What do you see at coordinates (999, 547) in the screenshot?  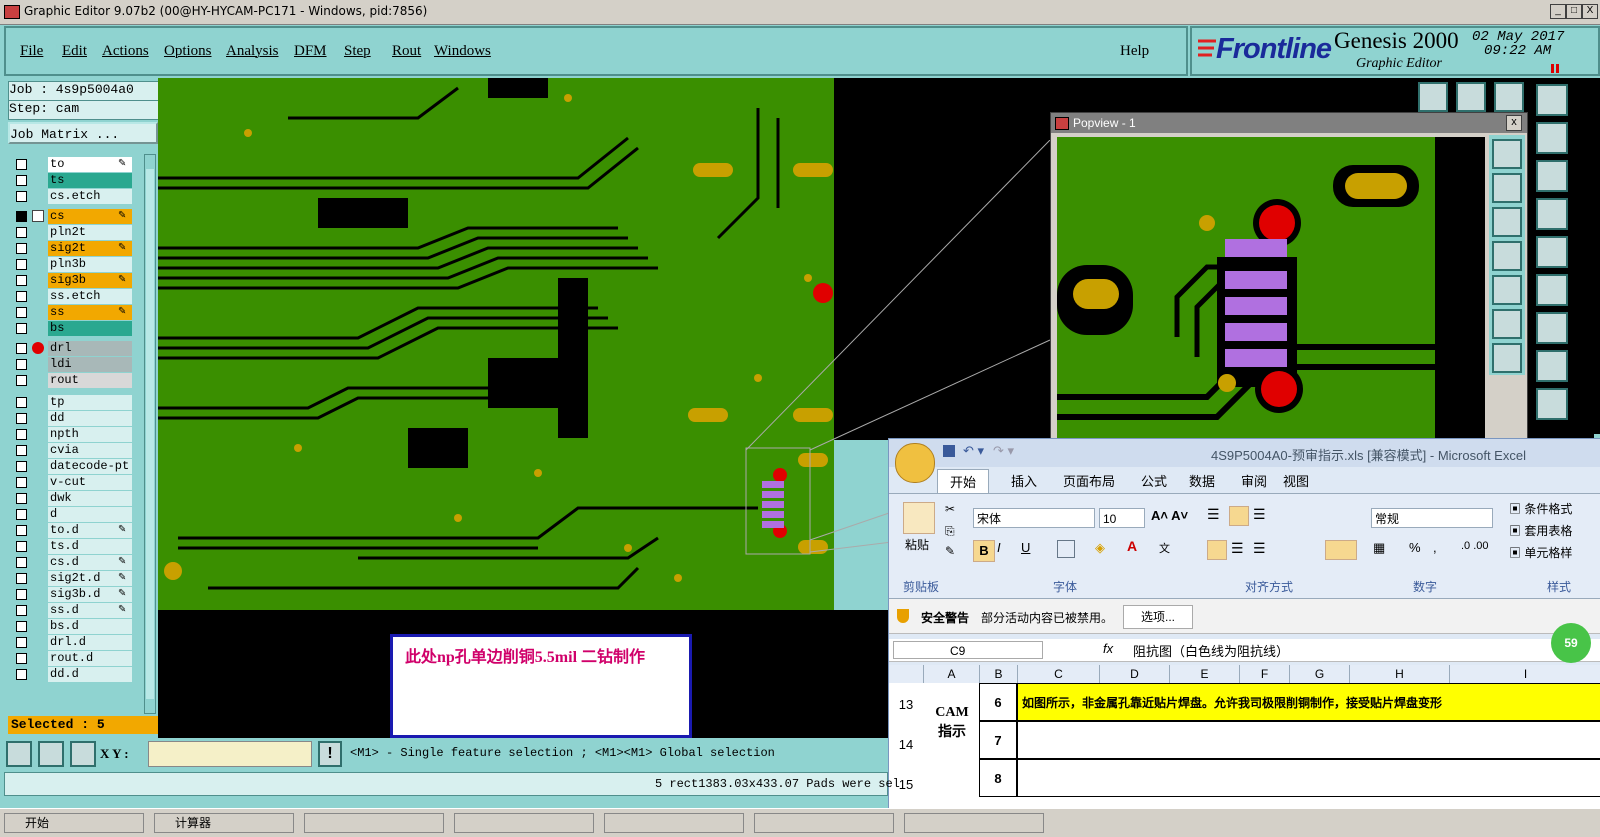 I see `italic-button: I` at bounding box center [999, 547].